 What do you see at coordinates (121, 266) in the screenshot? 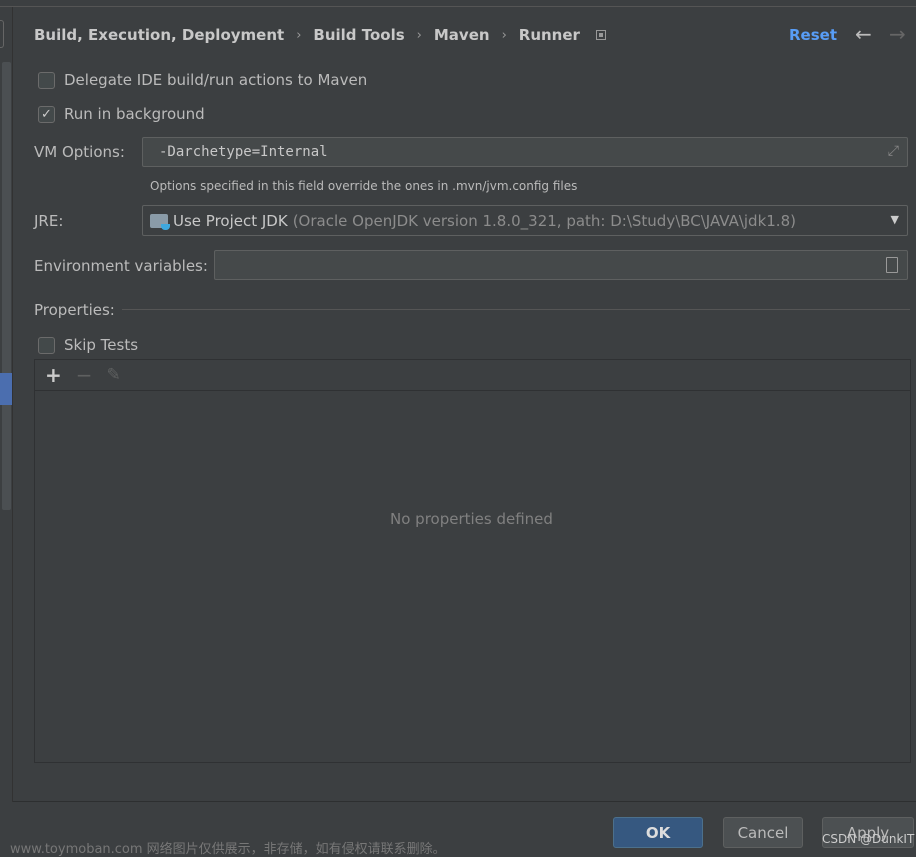
I see `env-variables-label: Environment variables:` at bounding box center [121, 266].